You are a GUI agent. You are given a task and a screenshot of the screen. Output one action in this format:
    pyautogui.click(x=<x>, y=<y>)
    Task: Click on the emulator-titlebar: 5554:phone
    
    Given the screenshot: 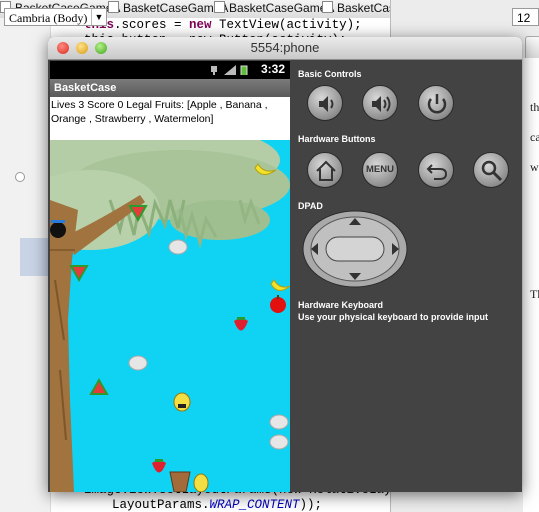 What is the action you would take?
    pyautogui.click(x=285, y=48)
    